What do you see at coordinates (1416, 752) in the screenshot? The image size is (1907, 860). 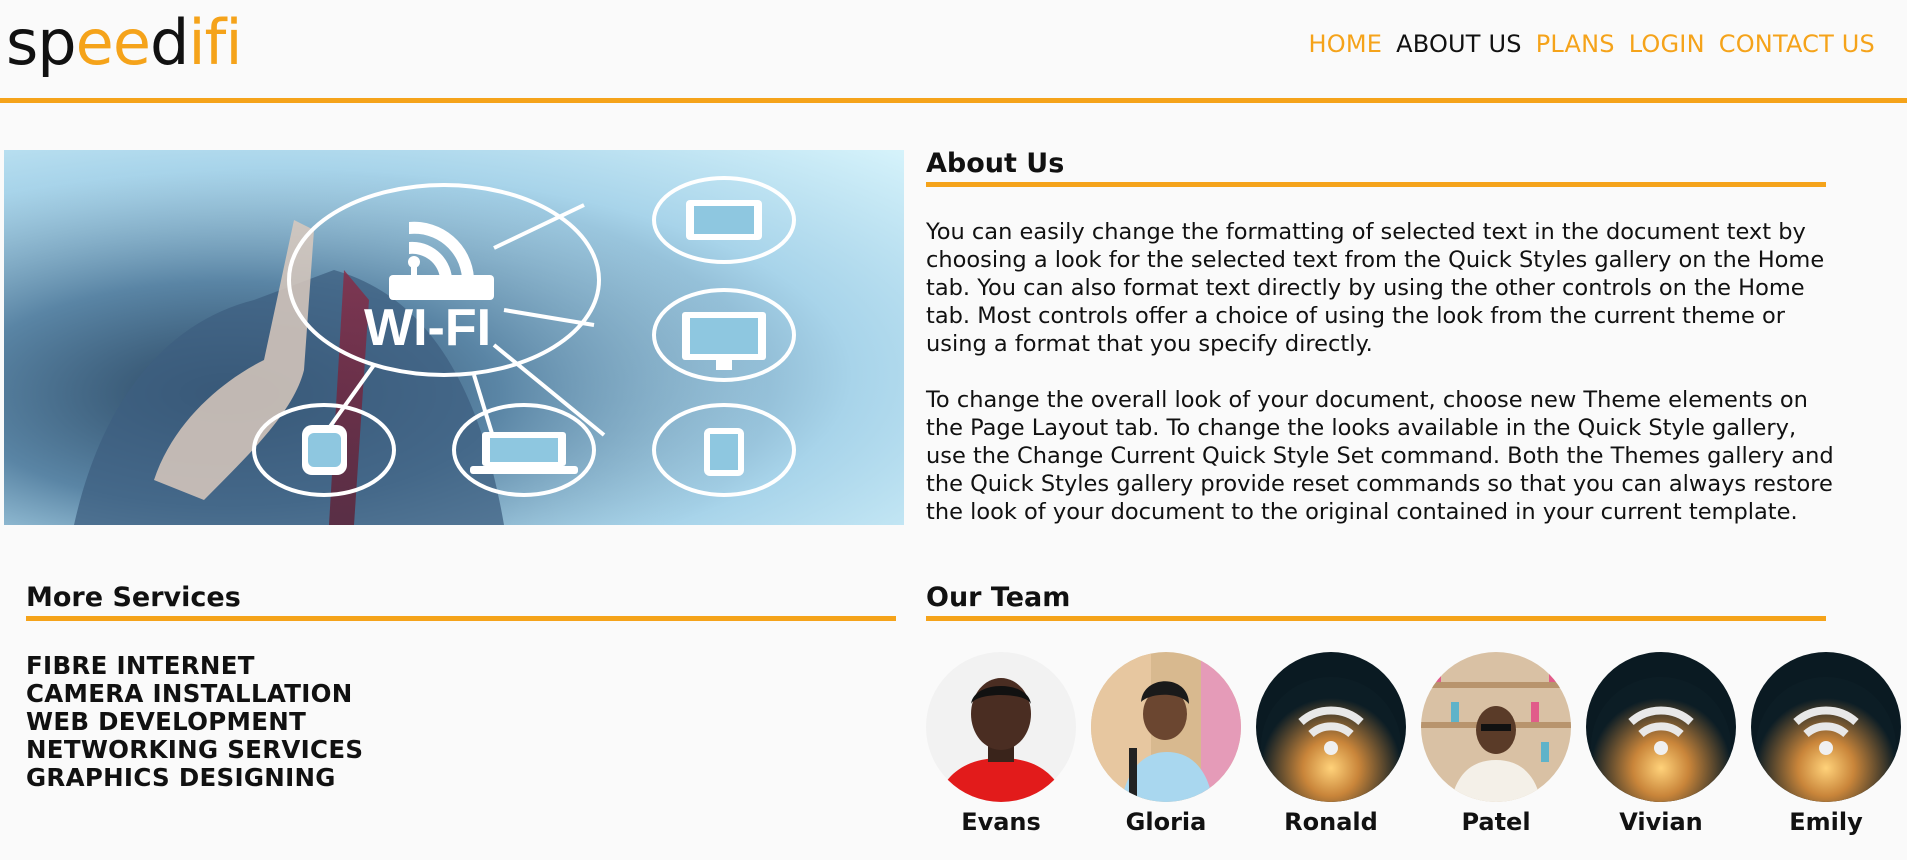 I see `team-members: Evans Gloria Ronald Patel Vivian Emily` at bounding box center [1416, 752].